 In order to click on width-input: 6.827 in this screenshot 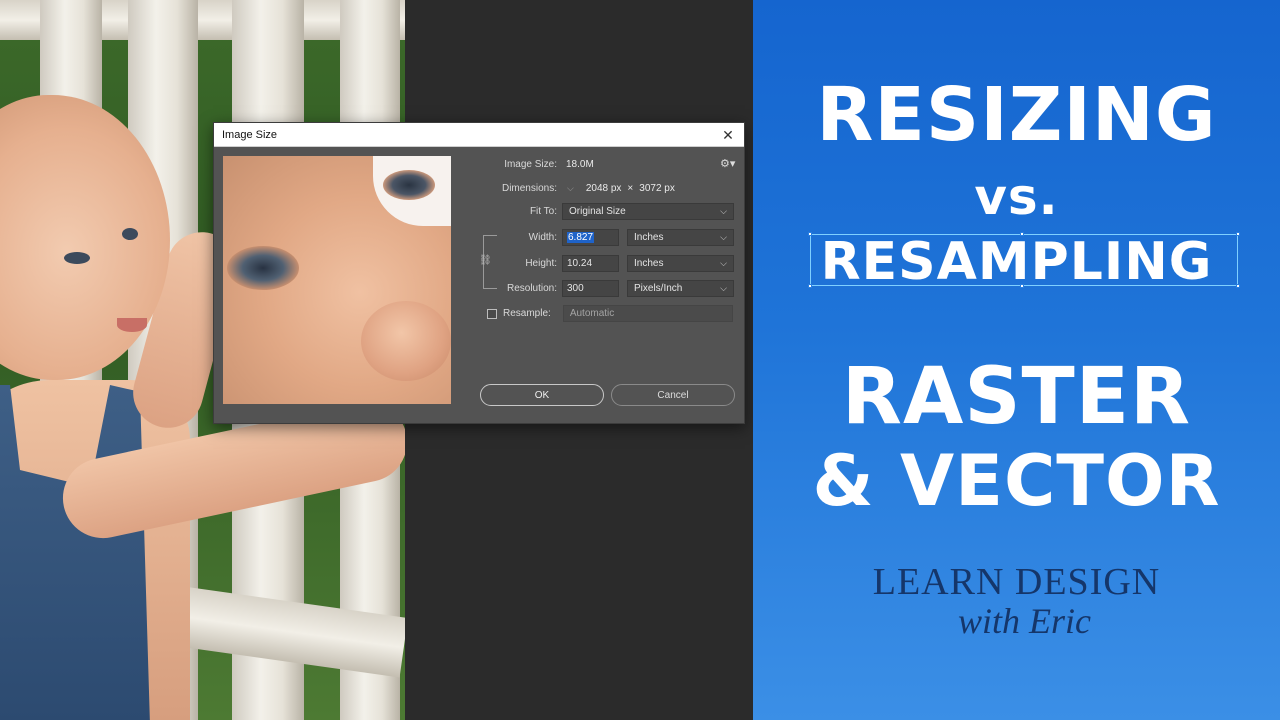, I will do `click(590, 237)`.